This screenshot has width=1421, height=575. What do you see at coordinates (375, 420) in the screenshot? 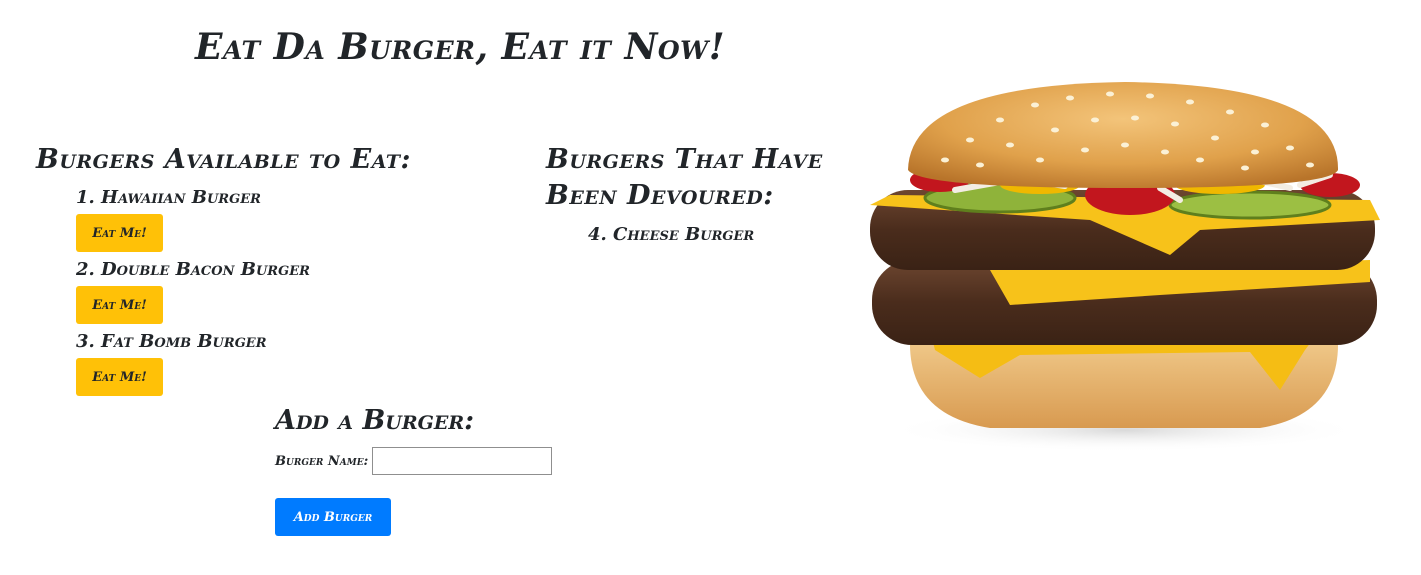
I see `add-burger-heading: Add a Burger:` at bounding box center [375, 420].